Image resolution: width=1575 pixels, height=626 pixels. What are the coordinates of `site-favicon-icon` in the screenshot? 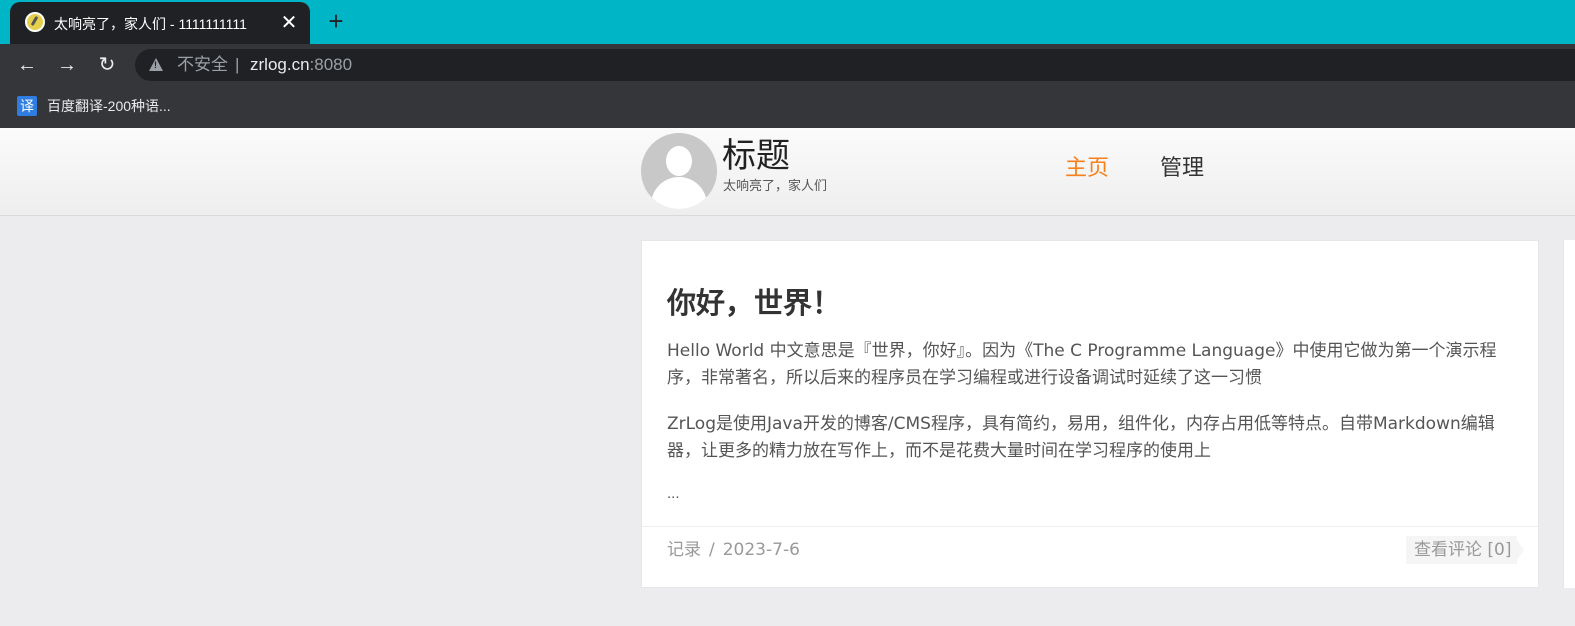 It's located at (35, 22).